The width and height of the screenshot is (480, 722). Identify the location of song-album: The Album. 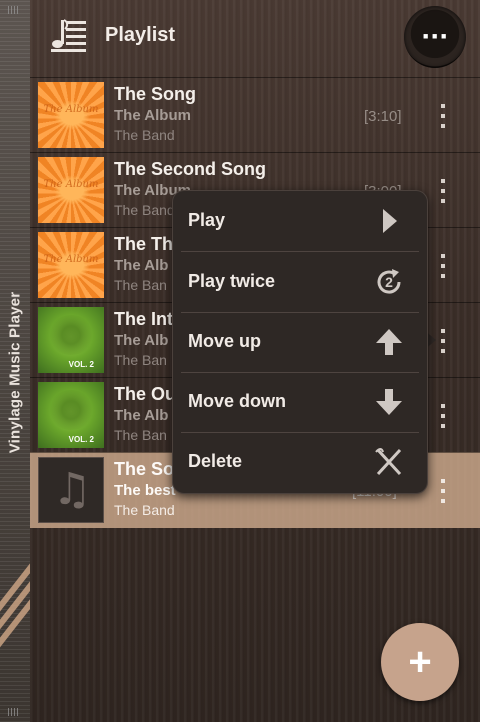
(152, 115).